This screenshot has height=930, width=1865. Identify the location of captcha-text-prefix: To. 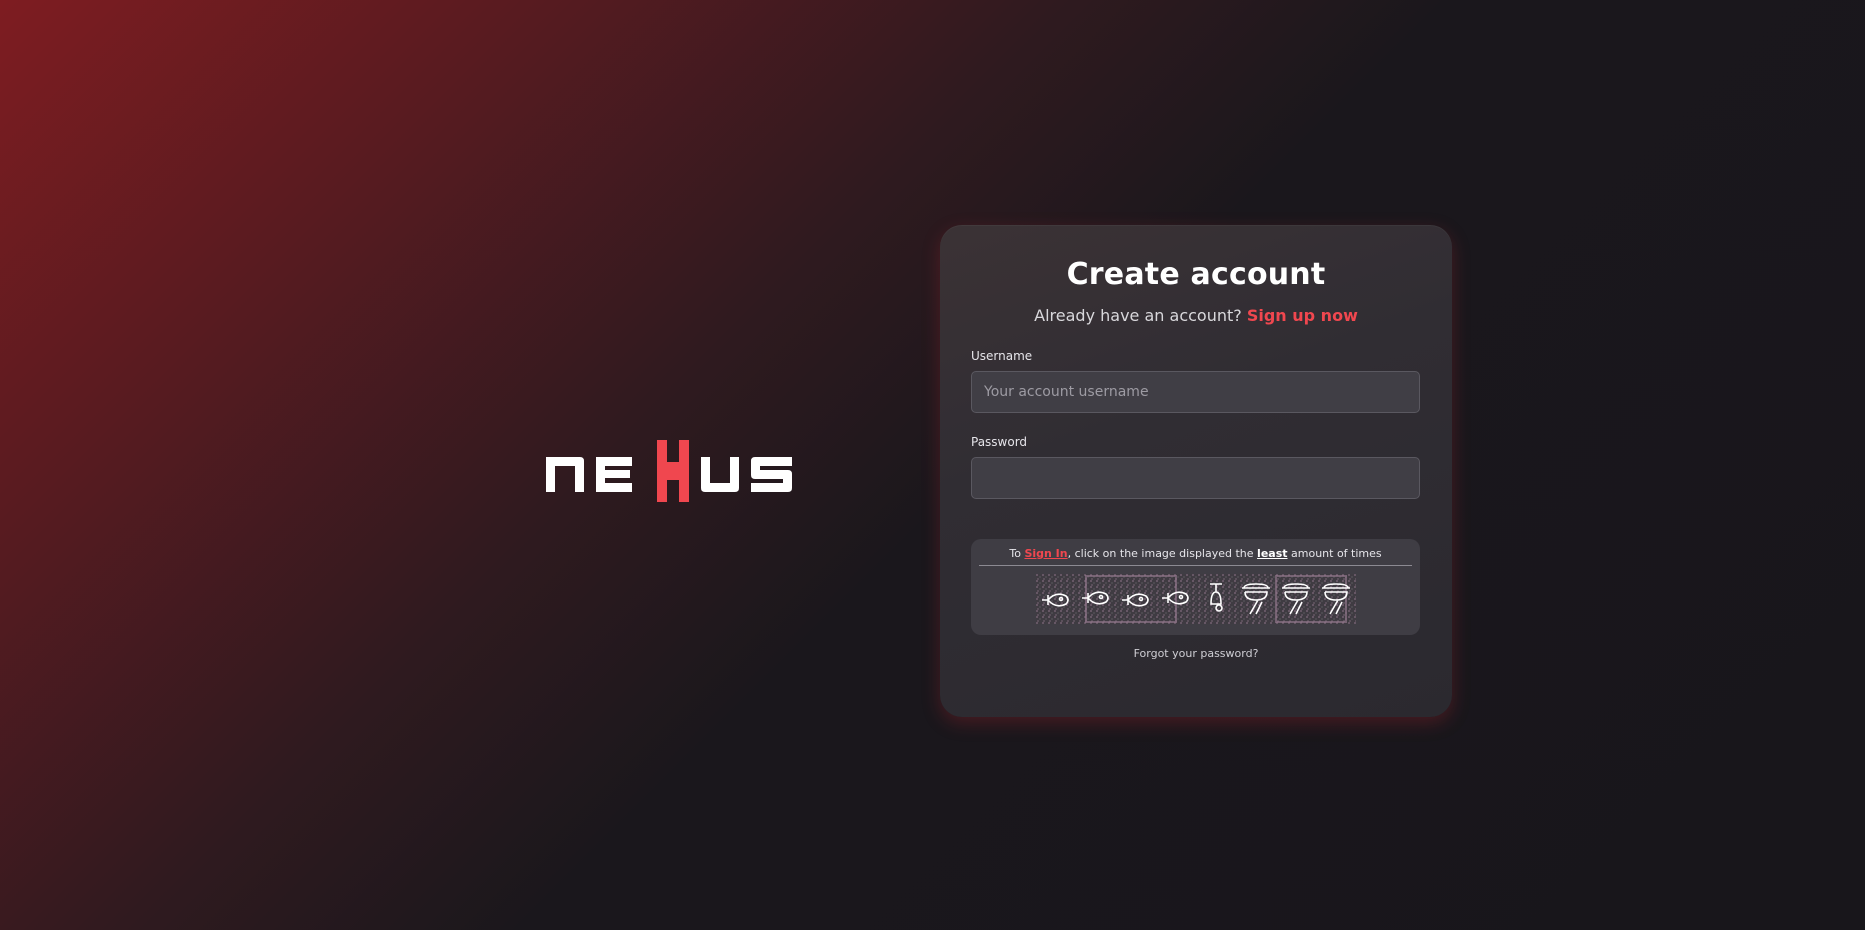
(1015, 553).